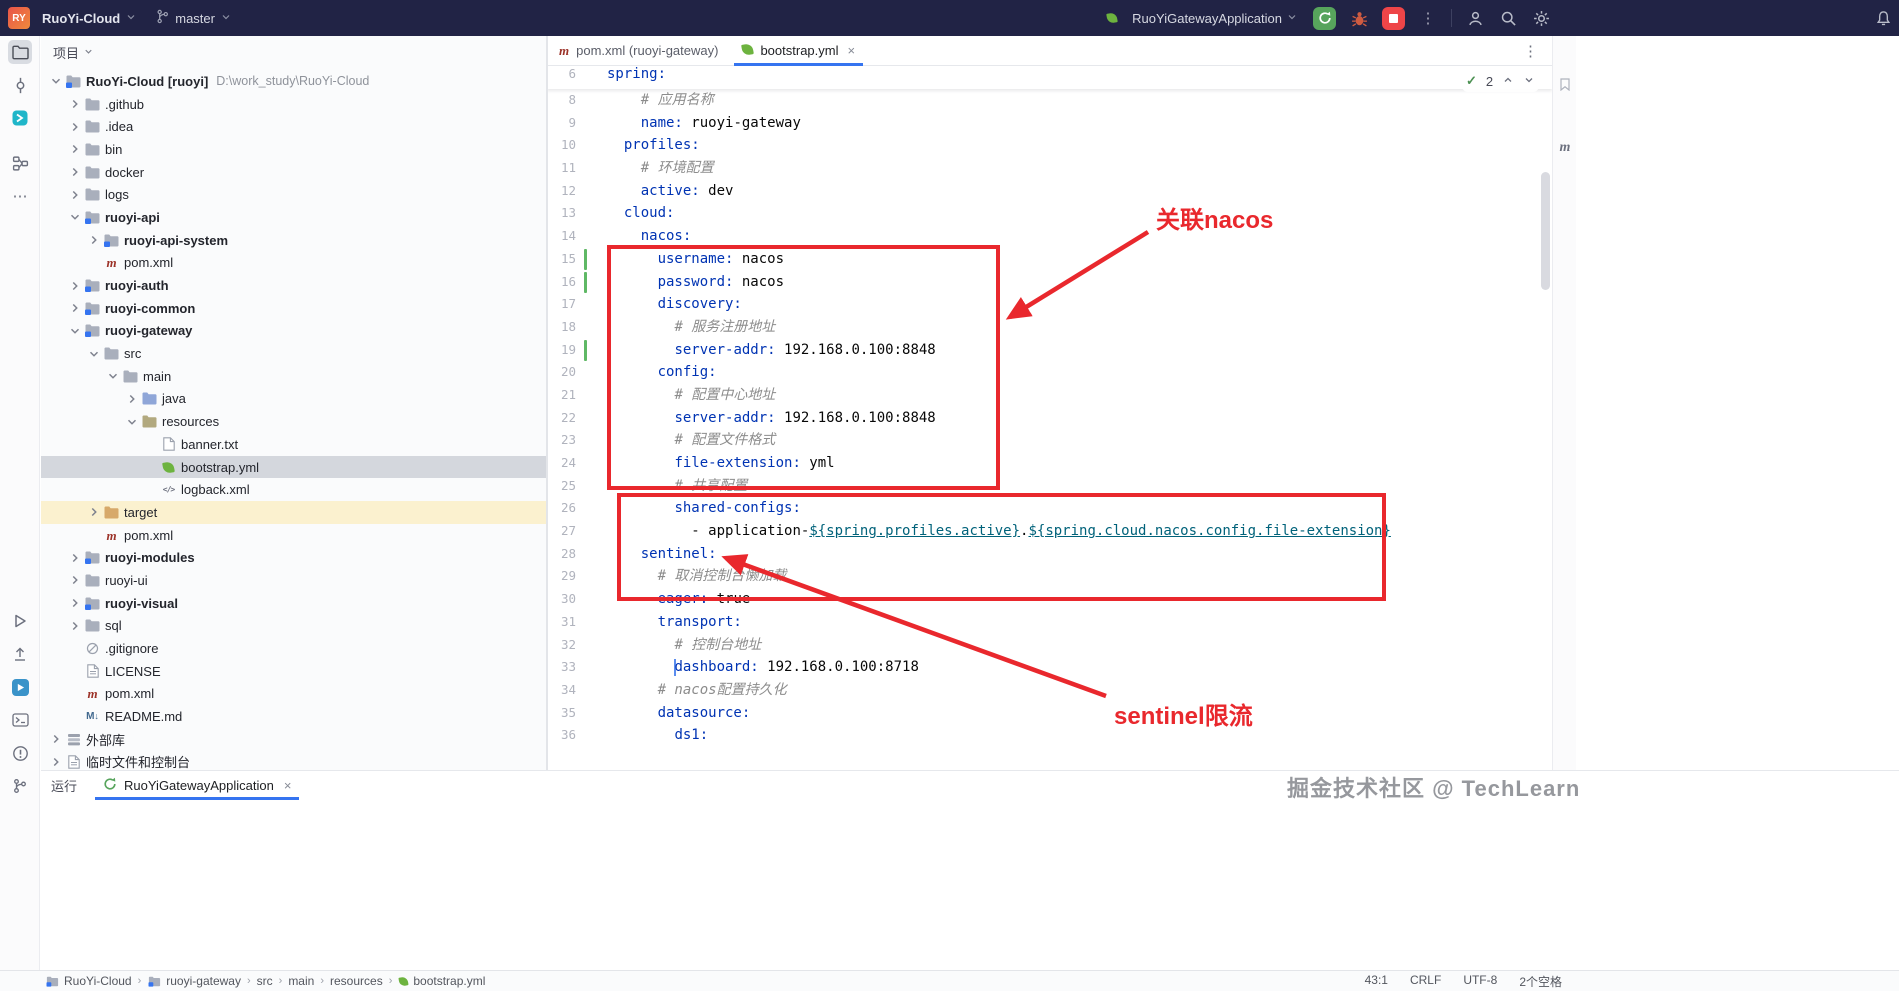  Describe the element at coordinates (577, 191) in the screenshot. I see `line-number: 12` at that location.